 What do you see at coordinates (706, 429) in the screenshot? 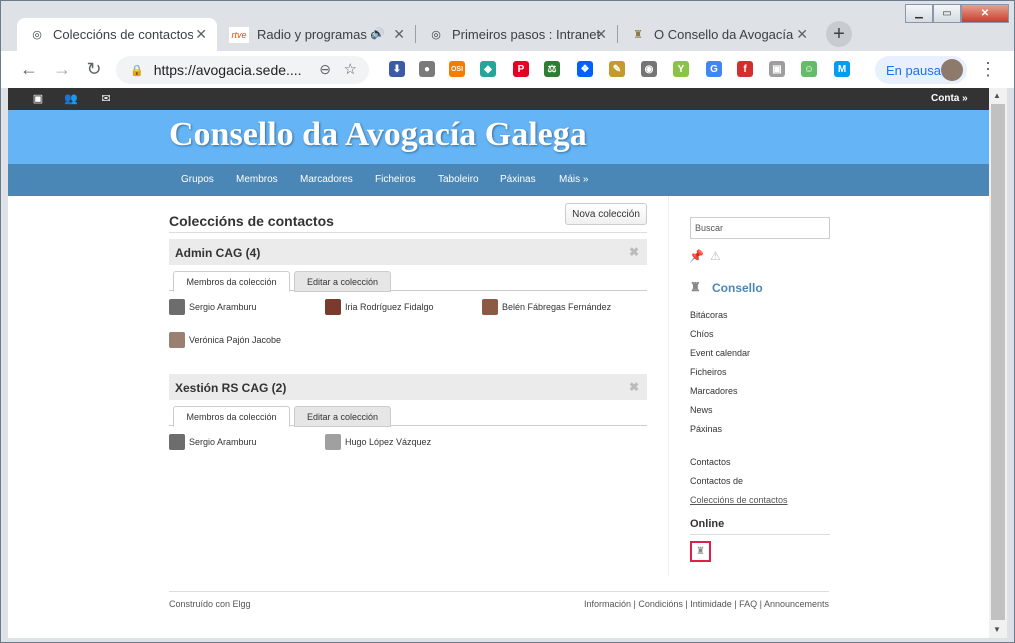
I see `sidebar-link-paxinas: Páxinas` at bounding box center [706, 429].